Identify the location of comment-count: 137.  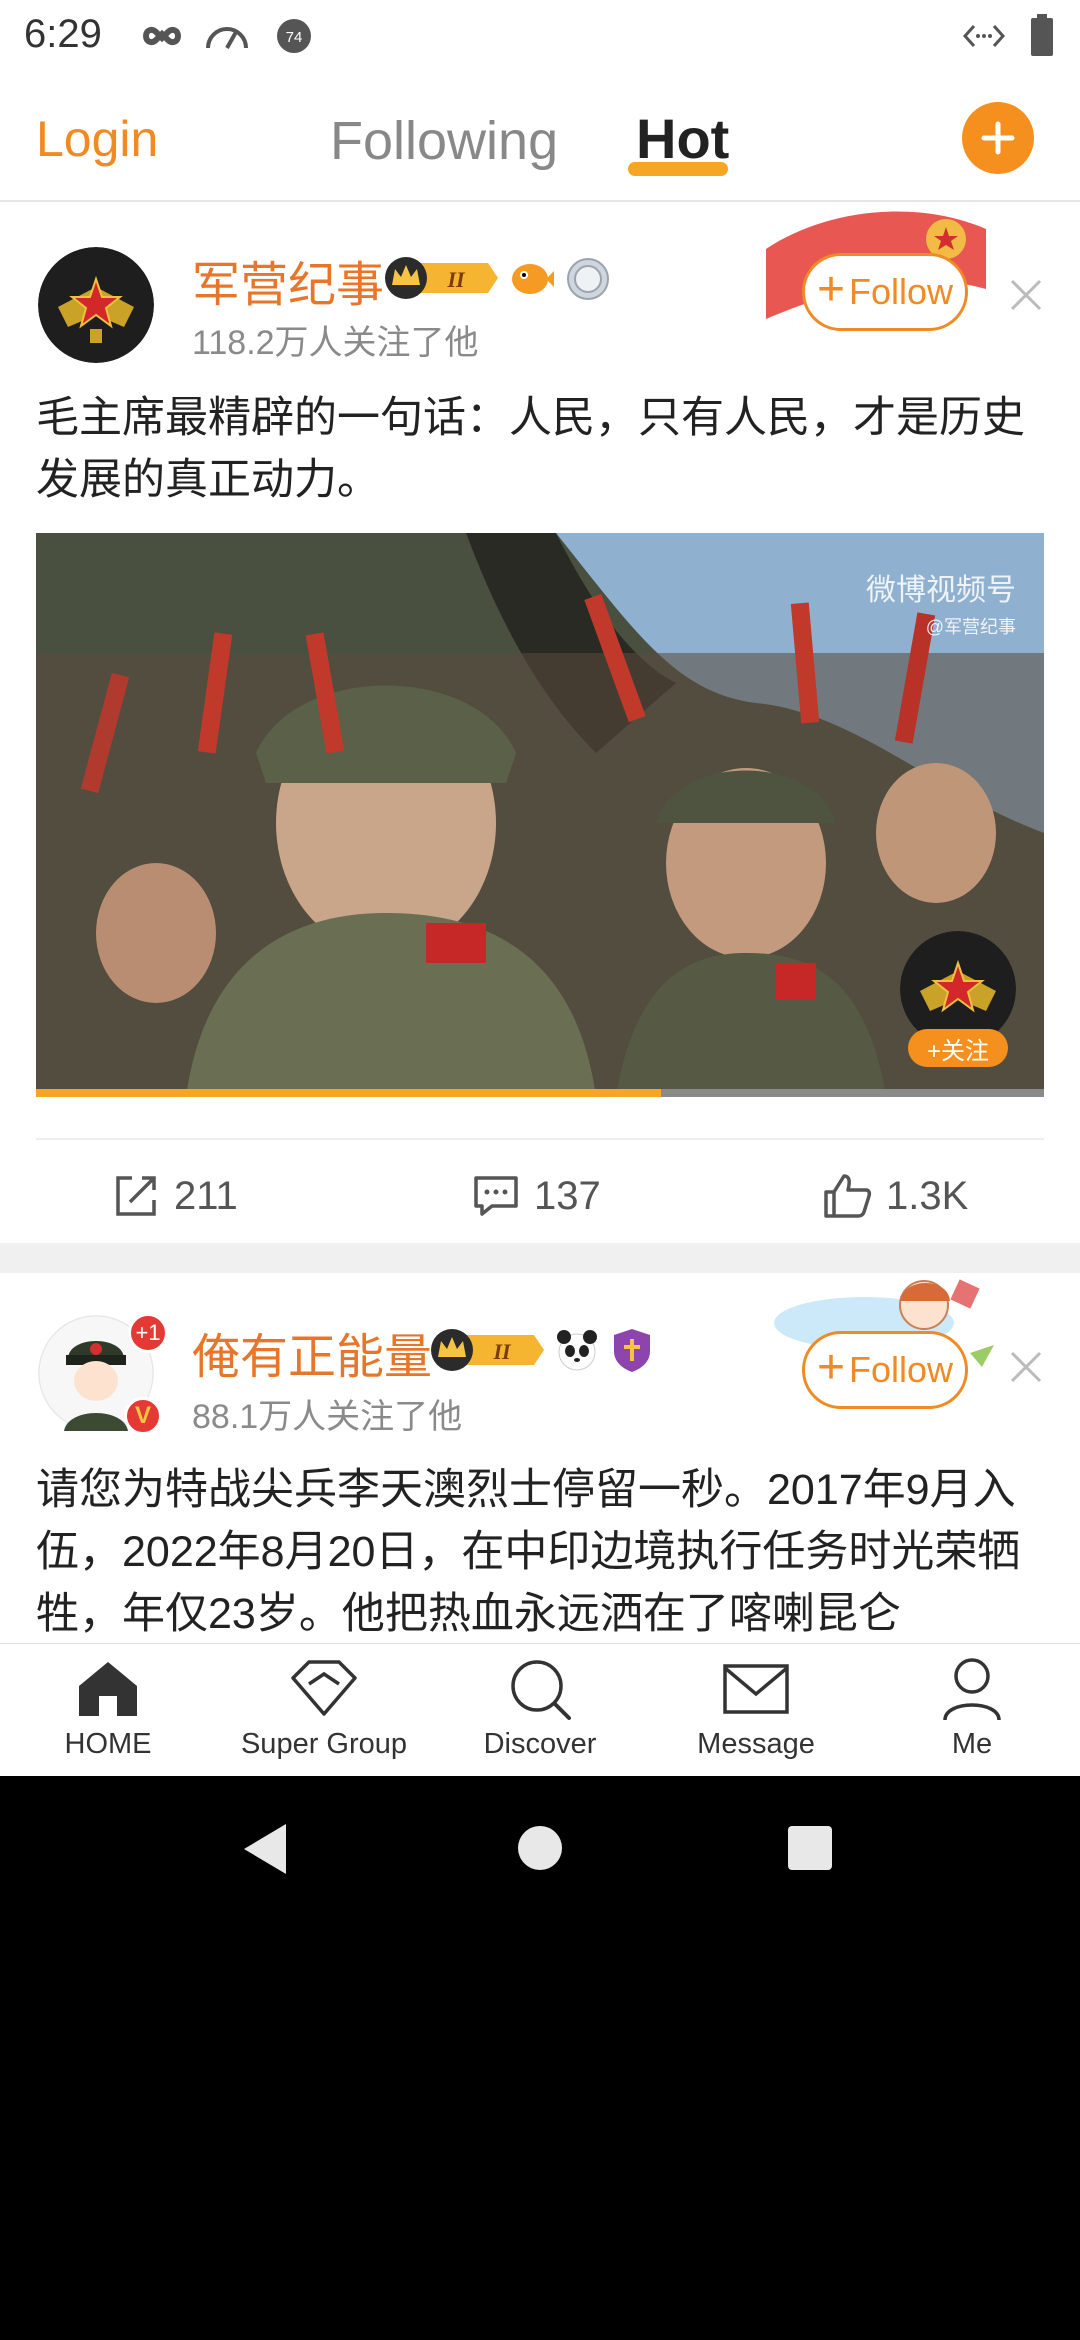
(567, 1195).